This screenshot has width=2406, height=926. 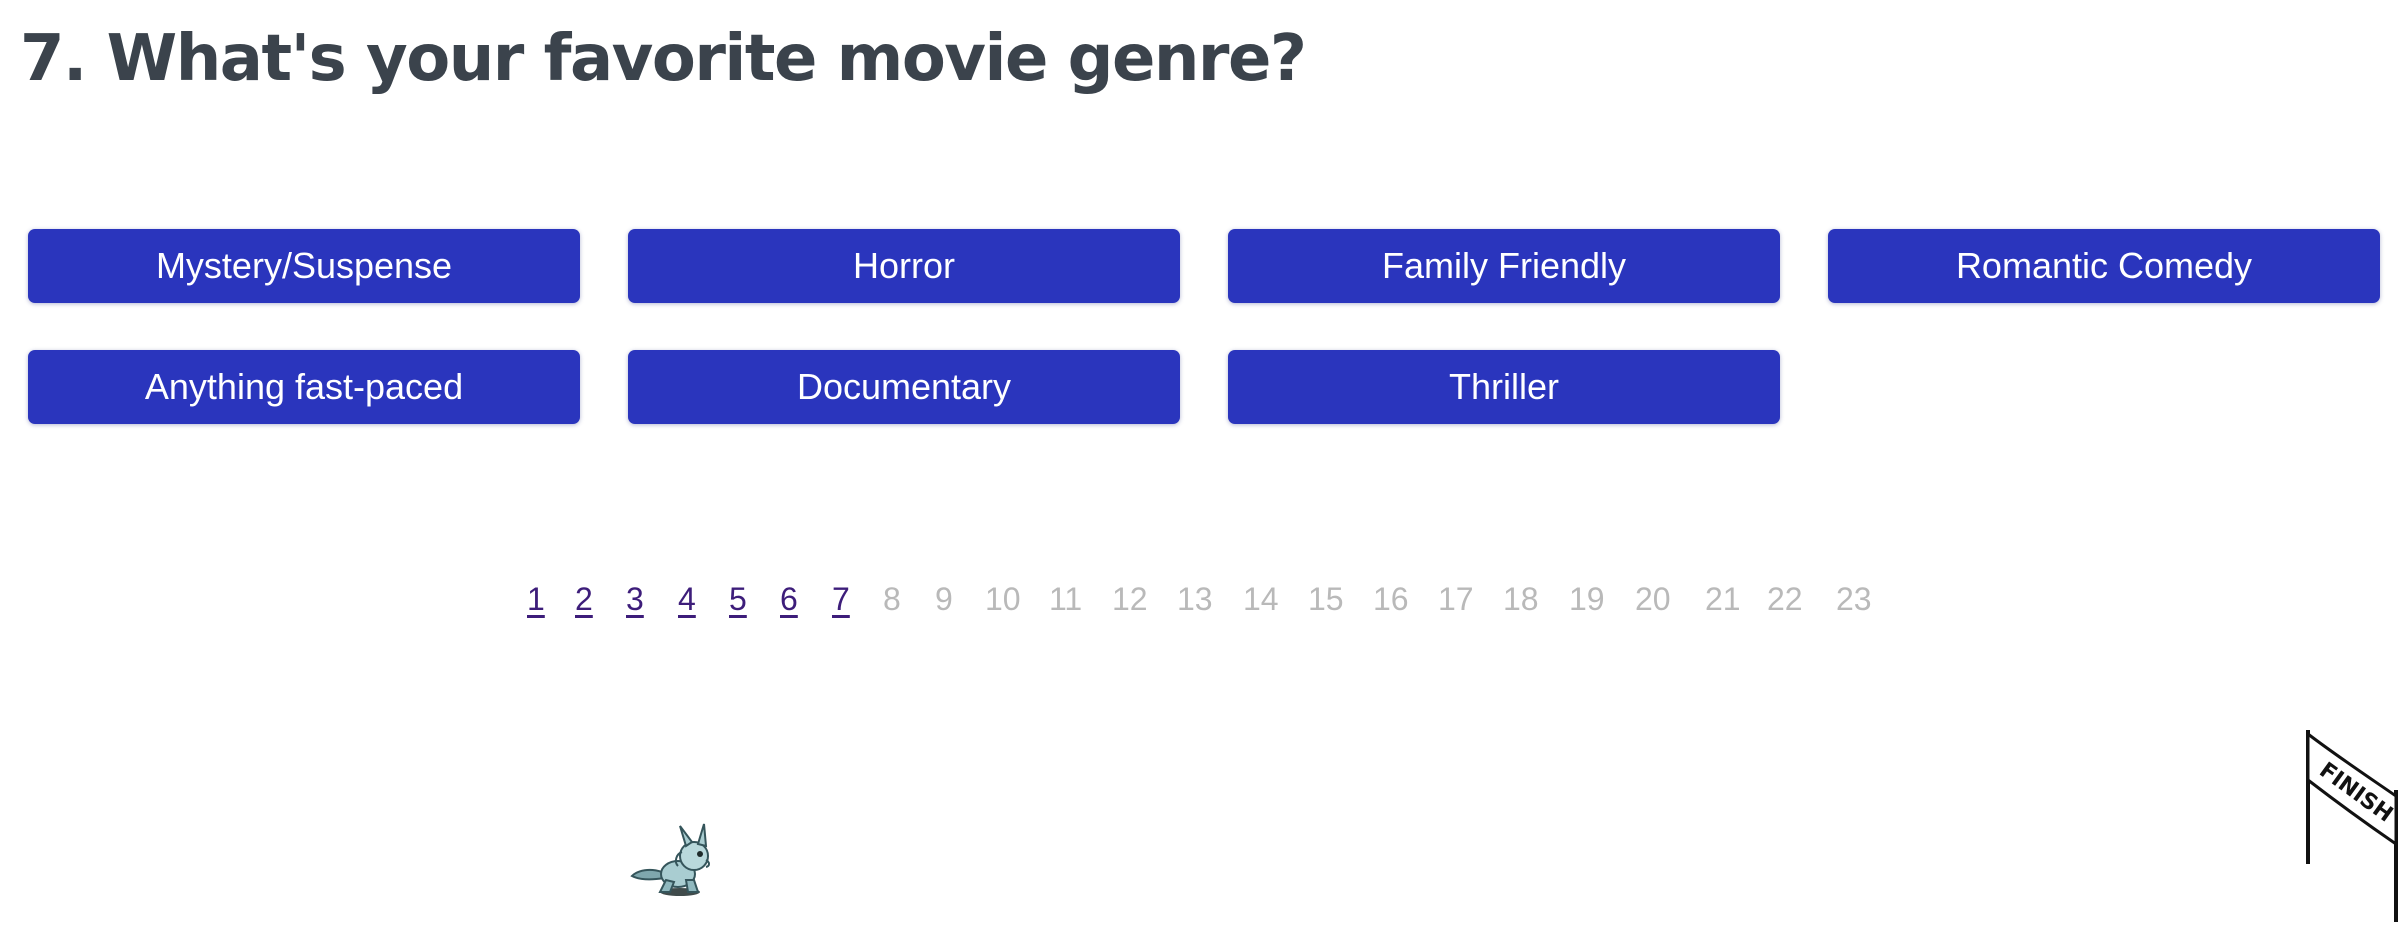 What do you see at coordinates (1195, 599) in the screenshot?
I see `page-number-13: 13` at bounding box center [1195, 599].